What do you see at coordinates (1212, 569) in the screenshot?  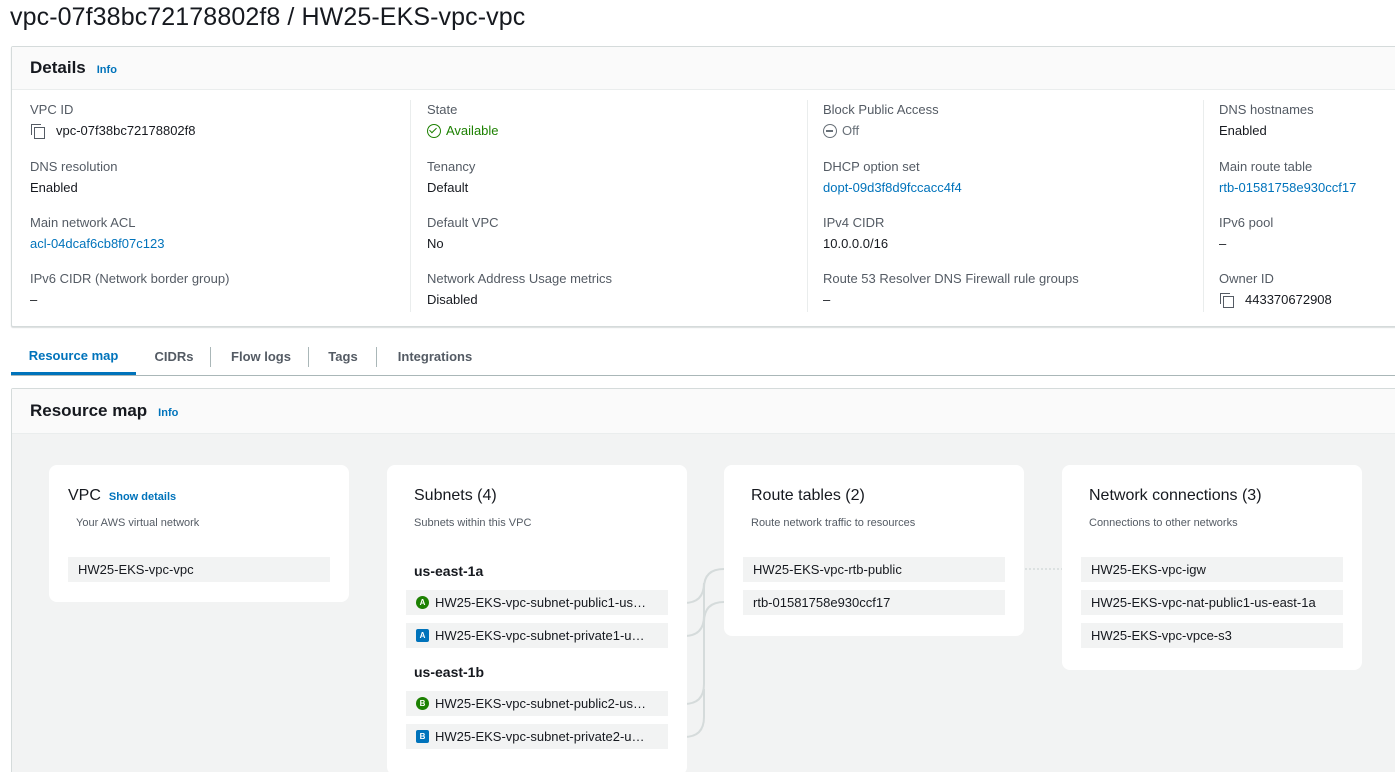 I see `network-connection-item: HW25-EKS-vpc-igw` at bounding box center [1212, 569].